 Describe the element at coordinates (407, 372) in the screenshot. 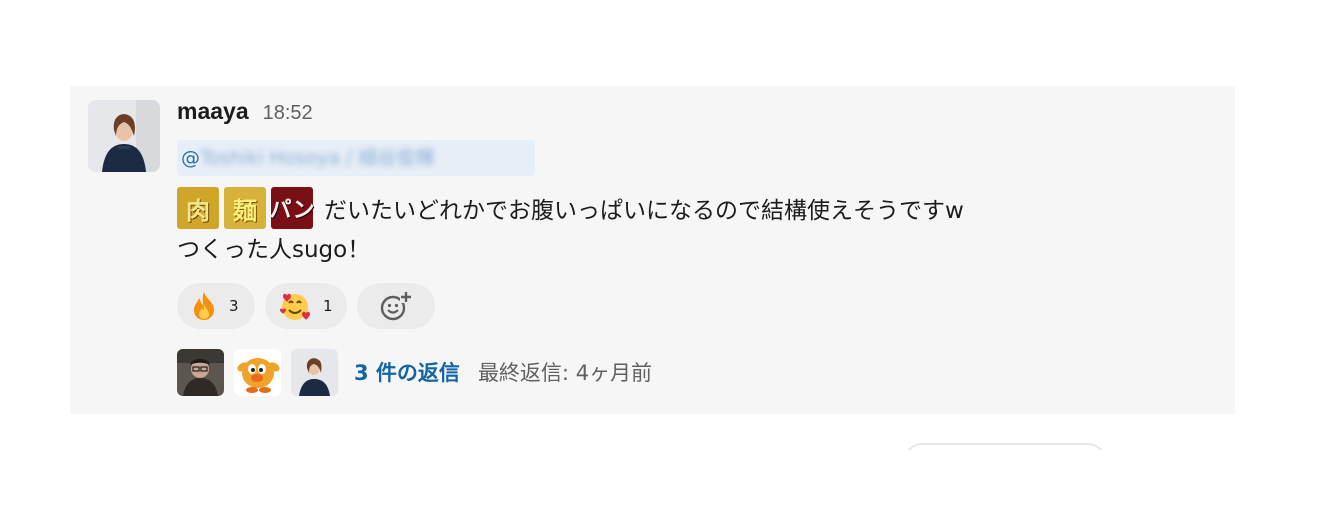

I see `reply-count-link: 3 件の返信` at that location.